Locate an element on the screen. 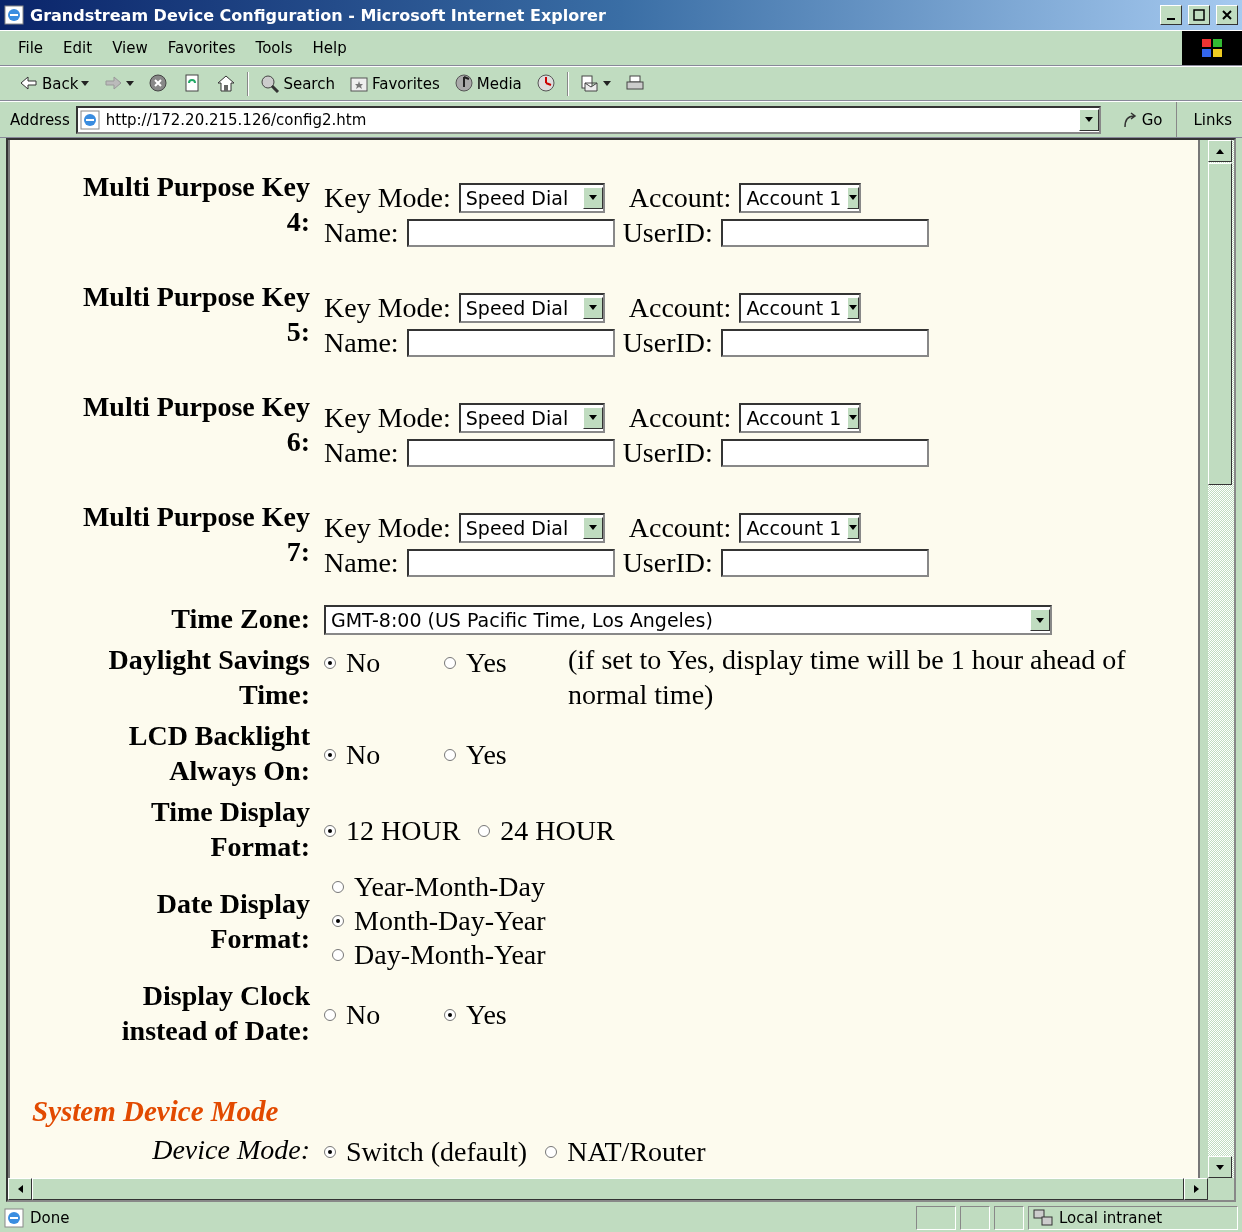 The height and width of the screenshot is (1232, 1242). vertical-scrollbar is located at coordinates (1221, 659).